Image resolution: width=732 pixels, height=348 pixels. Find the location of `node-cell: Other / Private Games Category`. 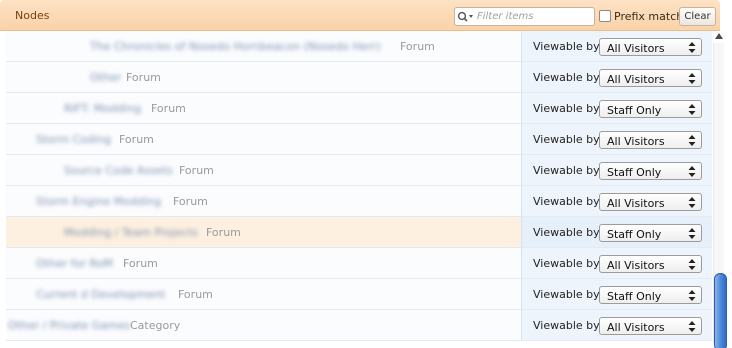

node-cell: Other / Private Games Category is located at coordinates (263, 325).